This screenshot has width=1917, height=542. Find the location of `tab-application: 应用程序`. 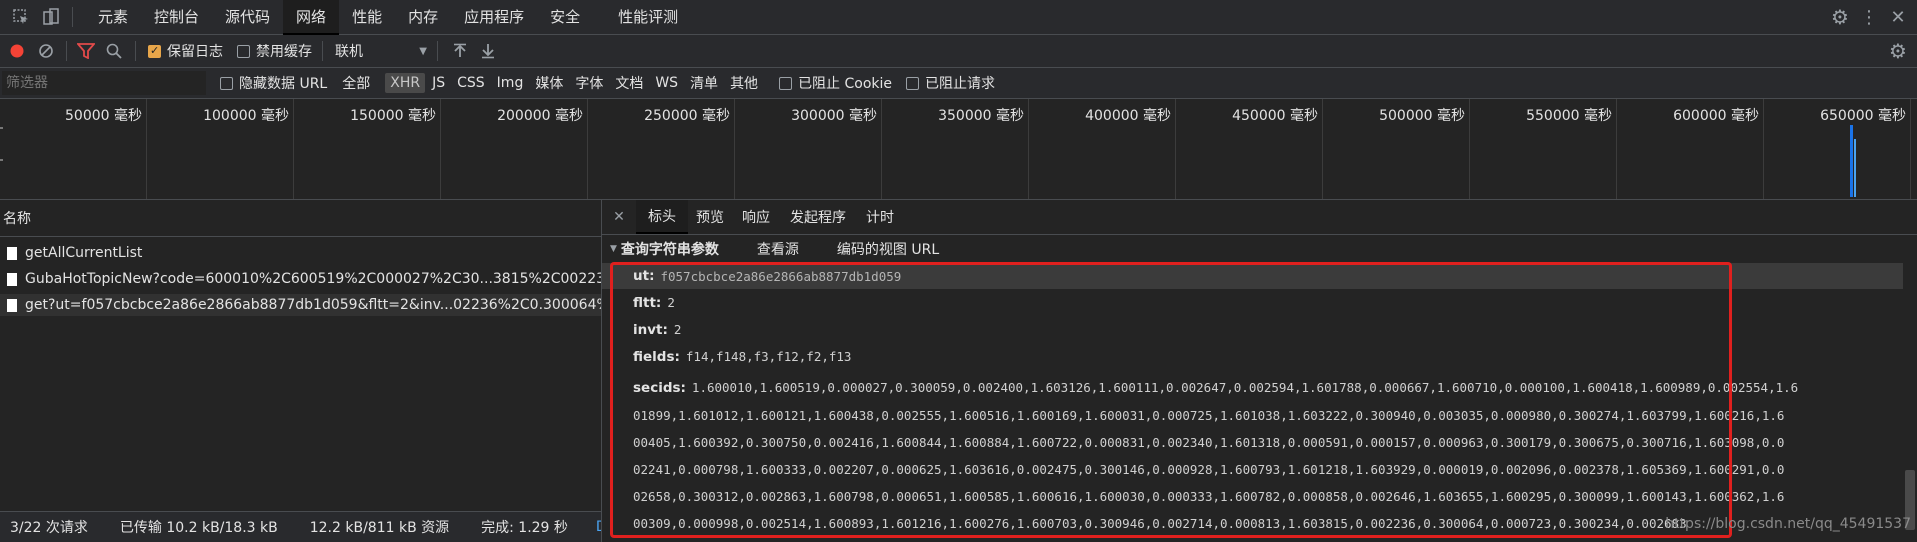

tab-application: 应用程序 is located at coordinates (494, 16).